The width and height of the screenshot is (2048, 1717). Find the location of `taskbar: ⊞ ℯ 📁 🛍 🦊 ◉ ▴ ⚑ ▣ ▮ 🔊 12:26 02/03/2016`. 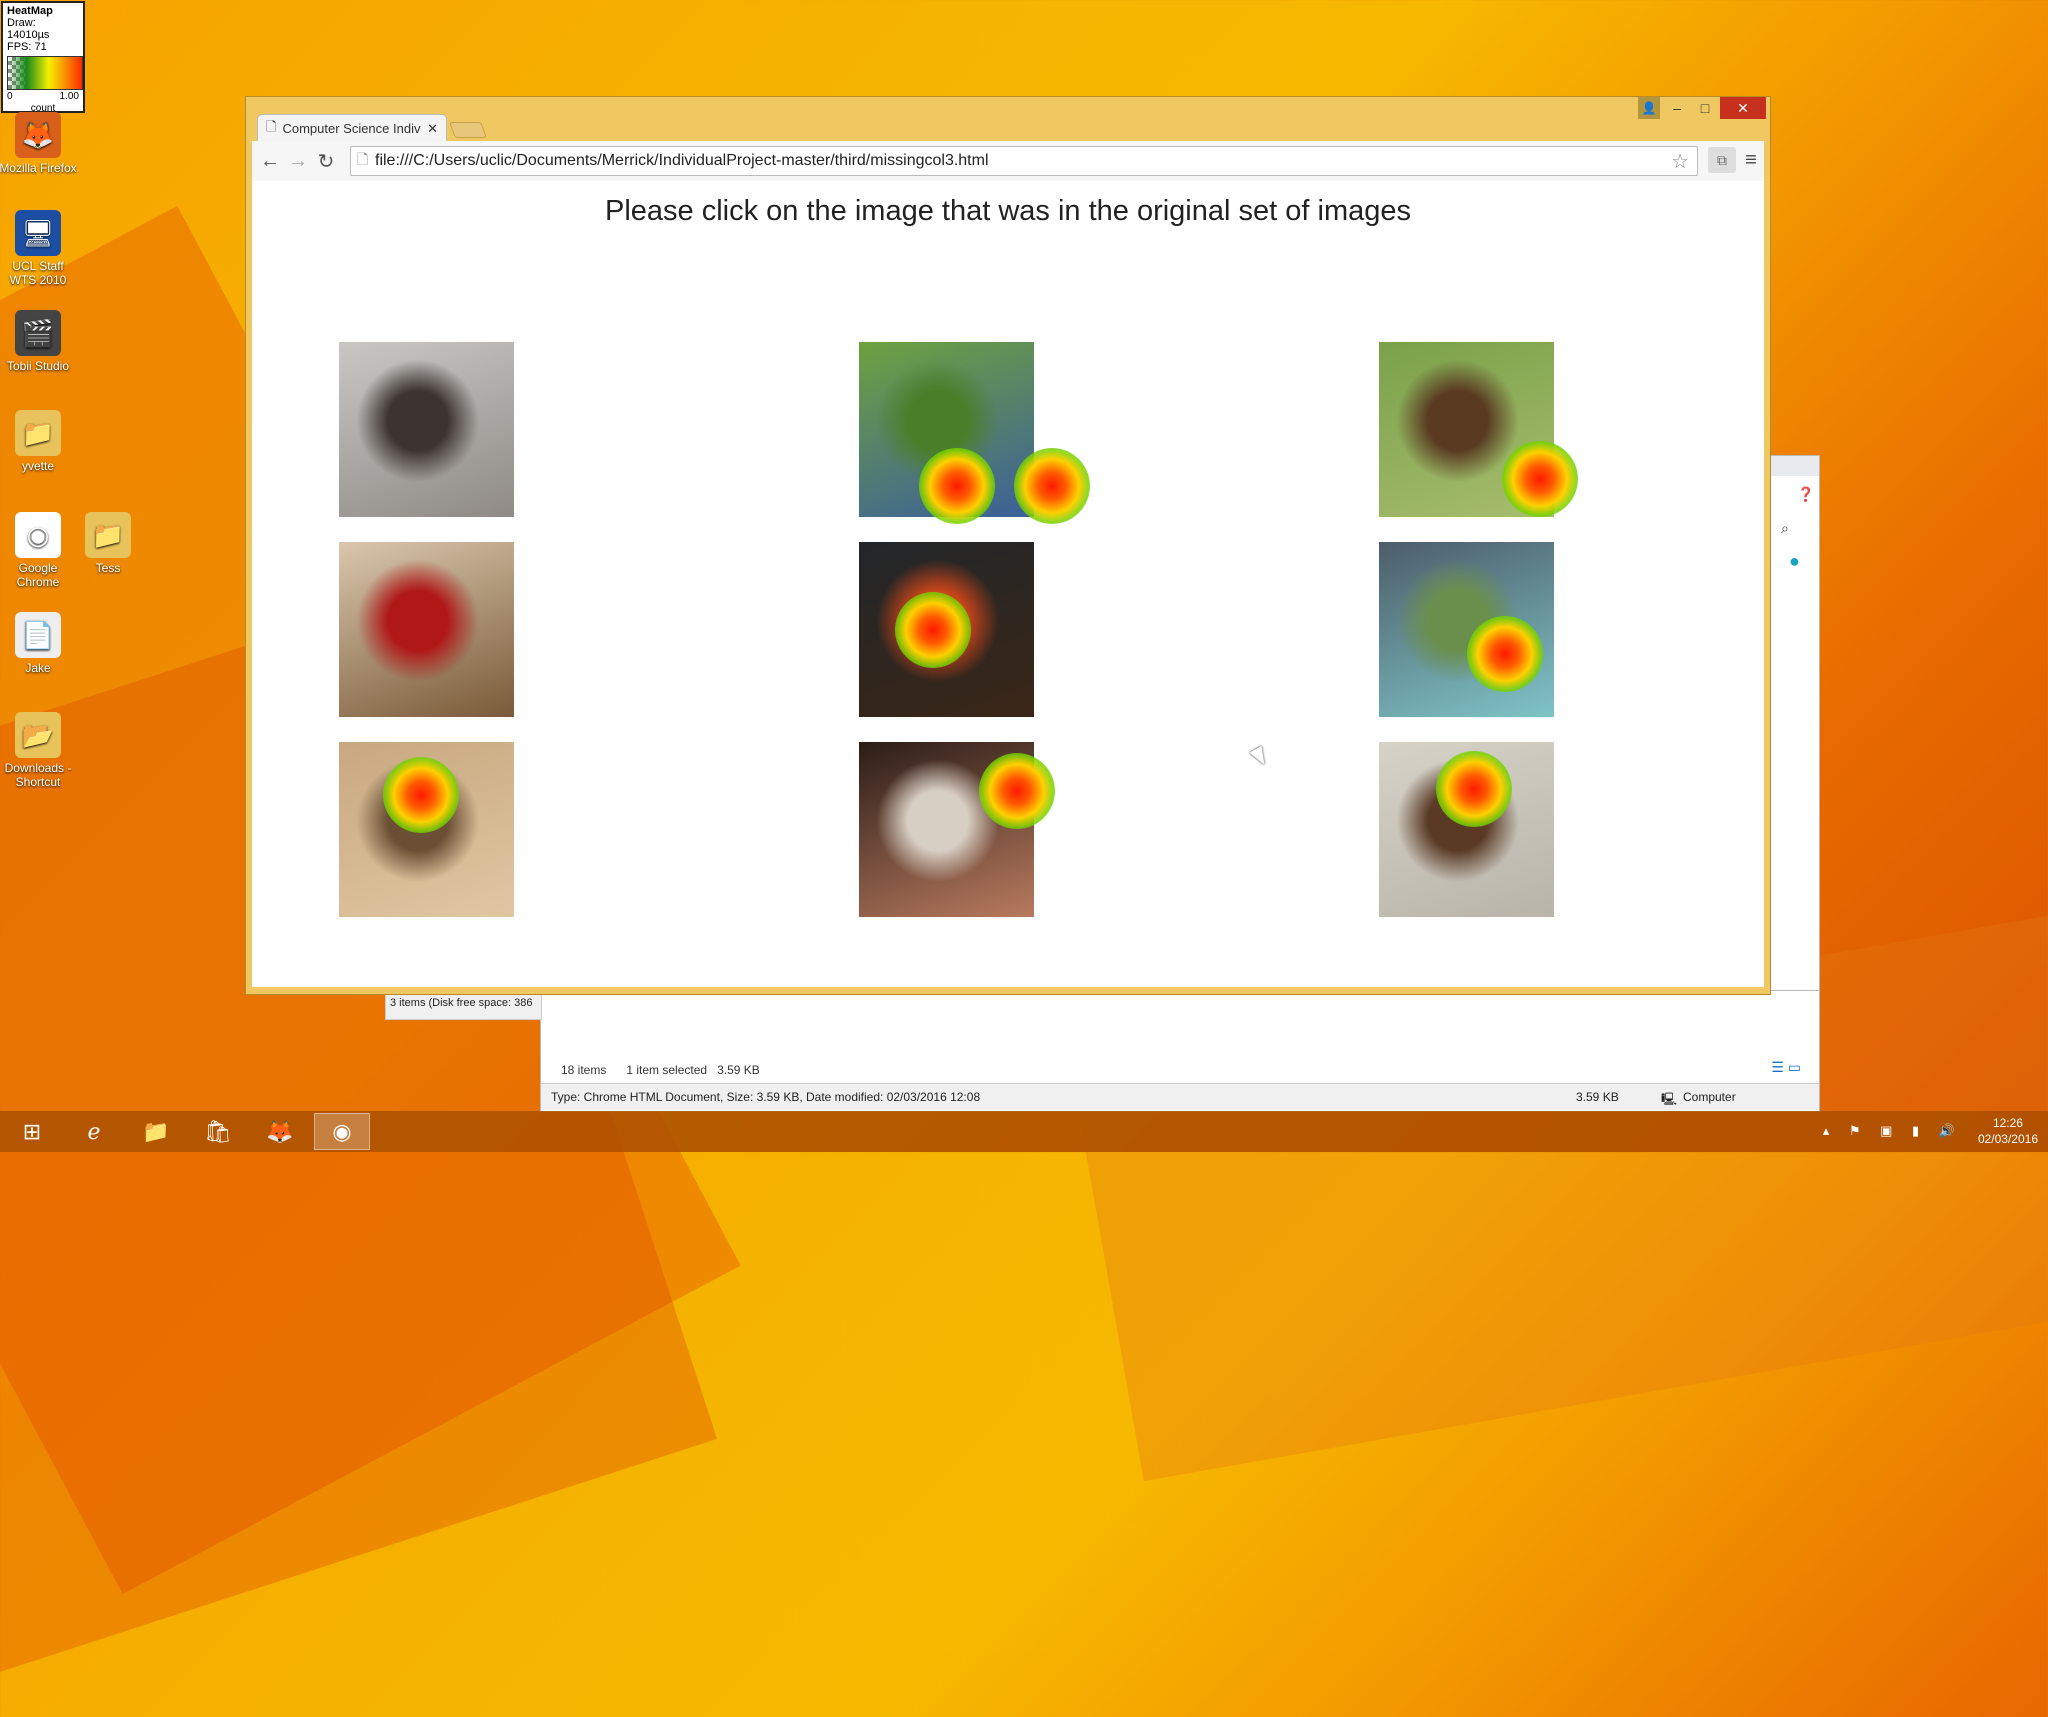

taskbar: ⊞ ℯ 📁 🛍 🦊 ◉ ▴ ⚑ ▣ ▮ 🔊 12:26 02/03/2016 is located at coordinates (1024, 1131).